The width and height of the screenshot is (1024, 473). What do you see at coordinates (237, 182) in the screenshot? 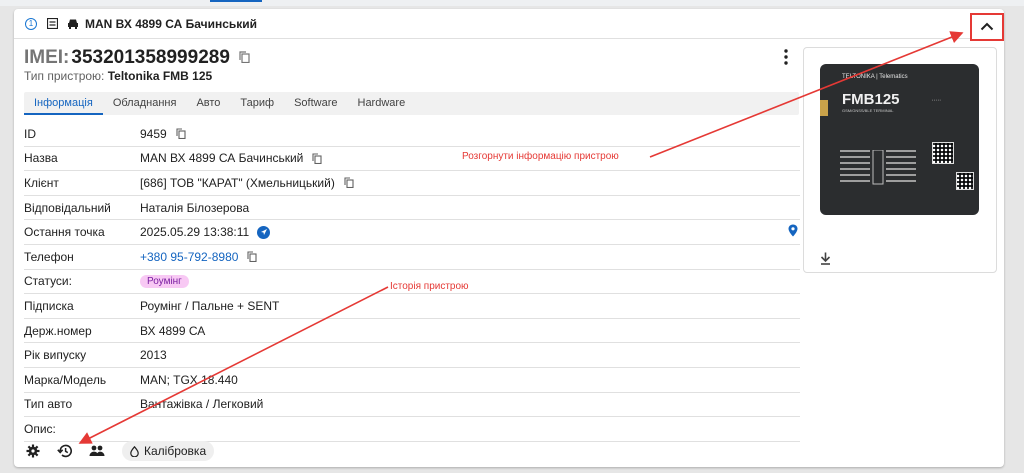
I see `client-value: [686] ТОВ "КАРАТ" (Хмельницький)` at bounding box center [237, 182].